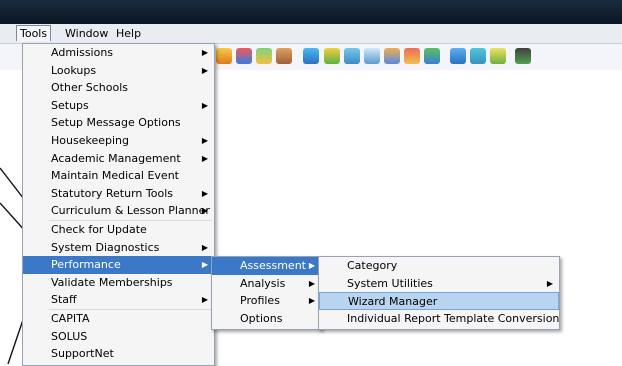  I want to click on menu-item-label: Admissions, so click(82, 52).